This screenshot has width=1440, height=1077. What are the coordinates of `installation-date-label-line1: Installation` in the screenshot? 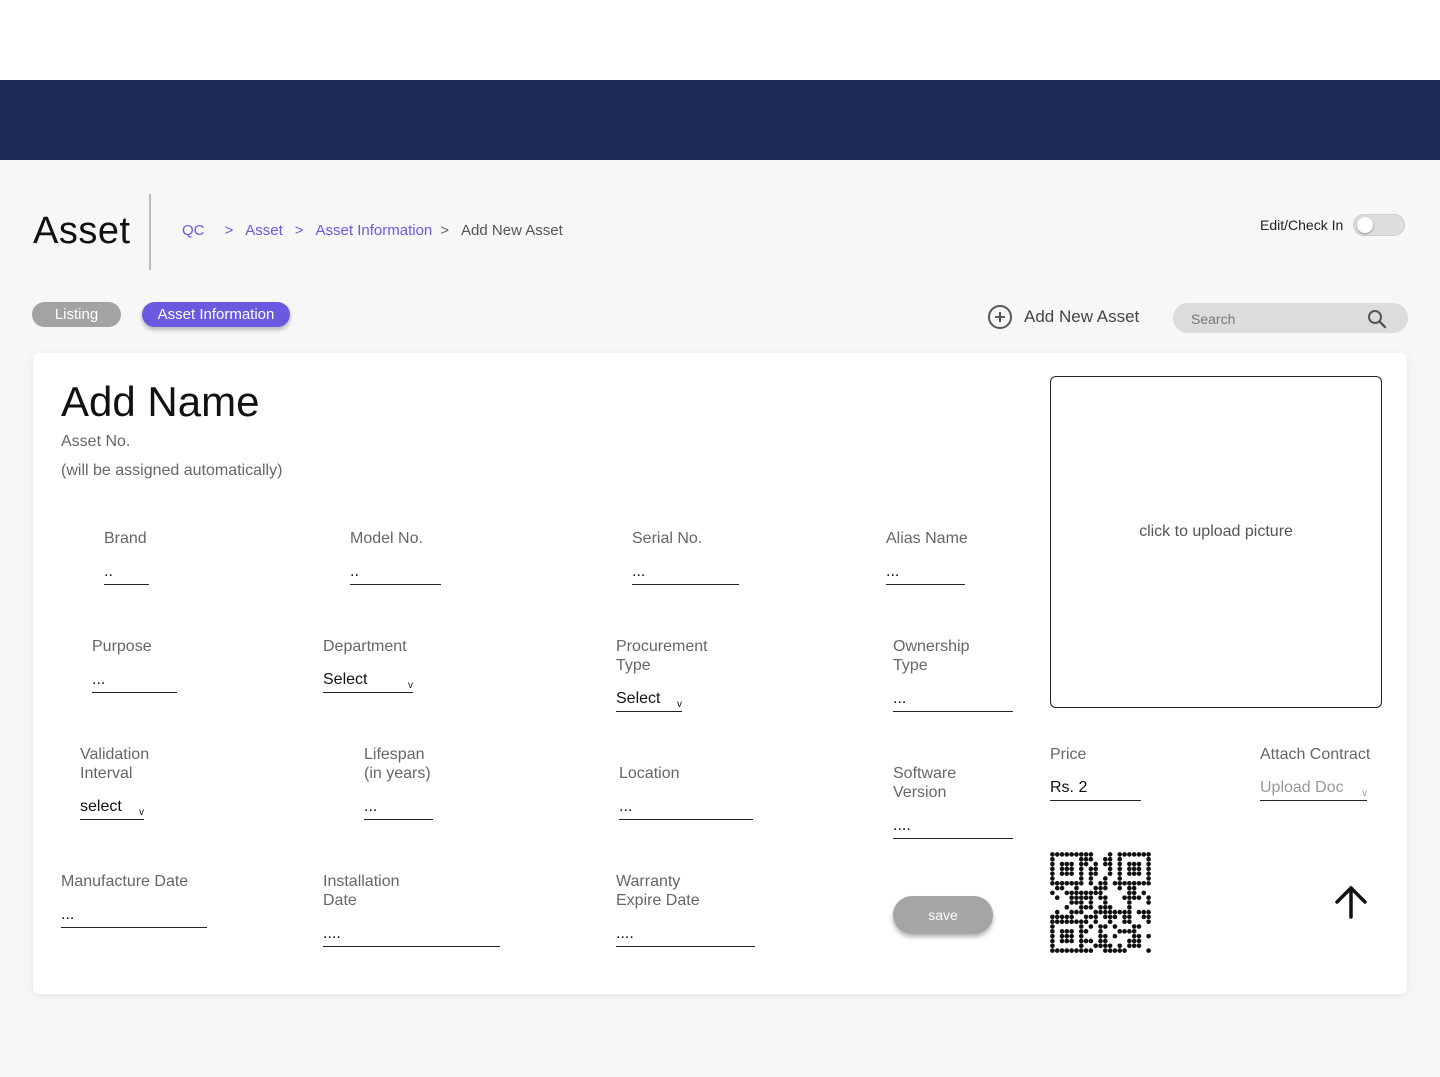 It's located at (361, 881).